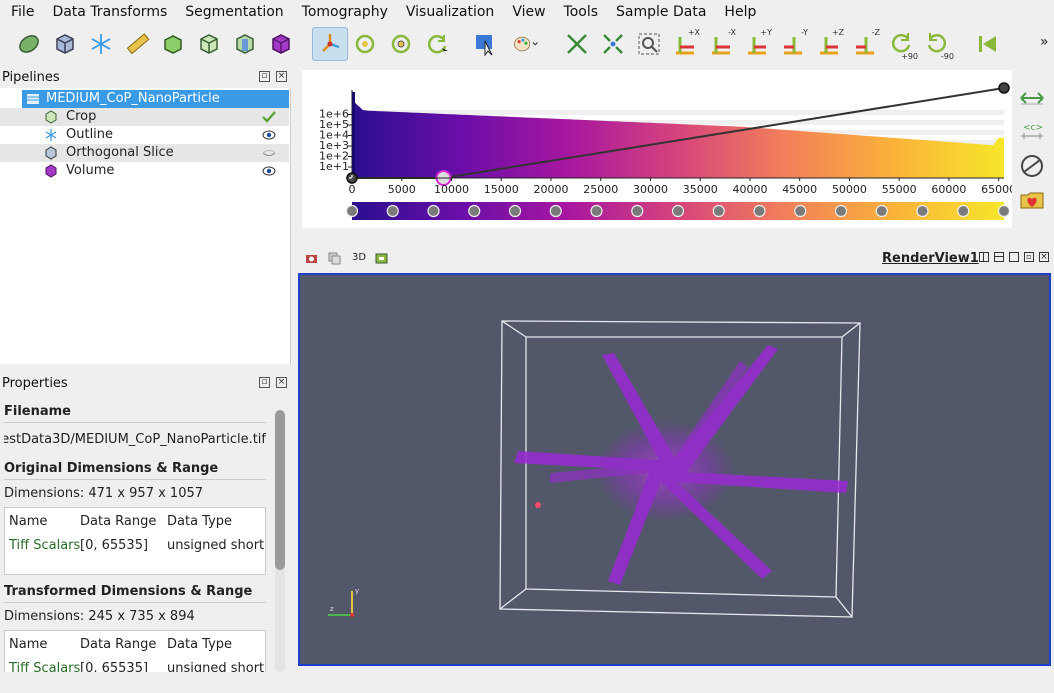  Describe the element at coordinates (109, 12) in the screenshot. I see `menu-data-transforms: Data Transforms` at that location.